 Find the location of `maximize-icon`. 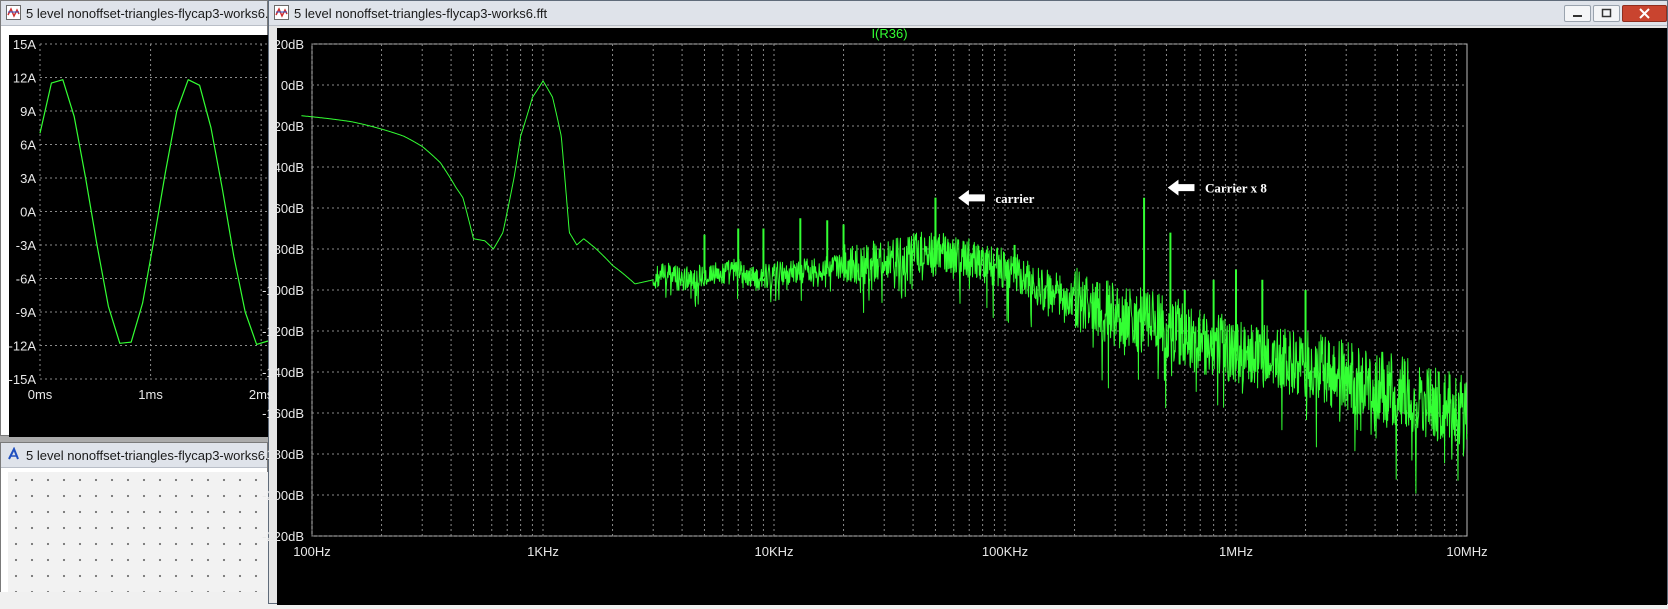

maximize-icon is located at coordinates (1606, 13).